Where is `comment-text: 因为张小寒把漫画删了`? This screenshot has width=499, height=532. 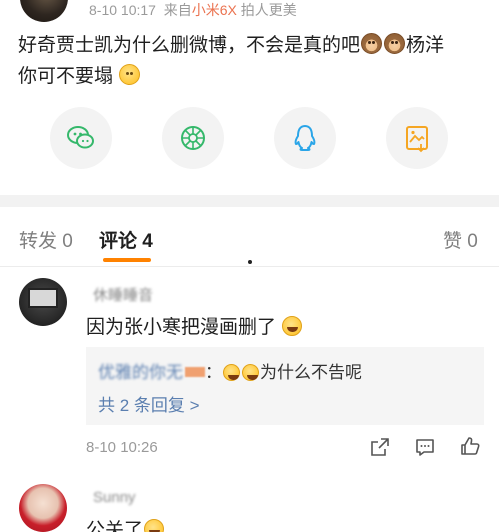
comment-text: 因为张小寒把漫画删了 is located at coordinates (194, 325).